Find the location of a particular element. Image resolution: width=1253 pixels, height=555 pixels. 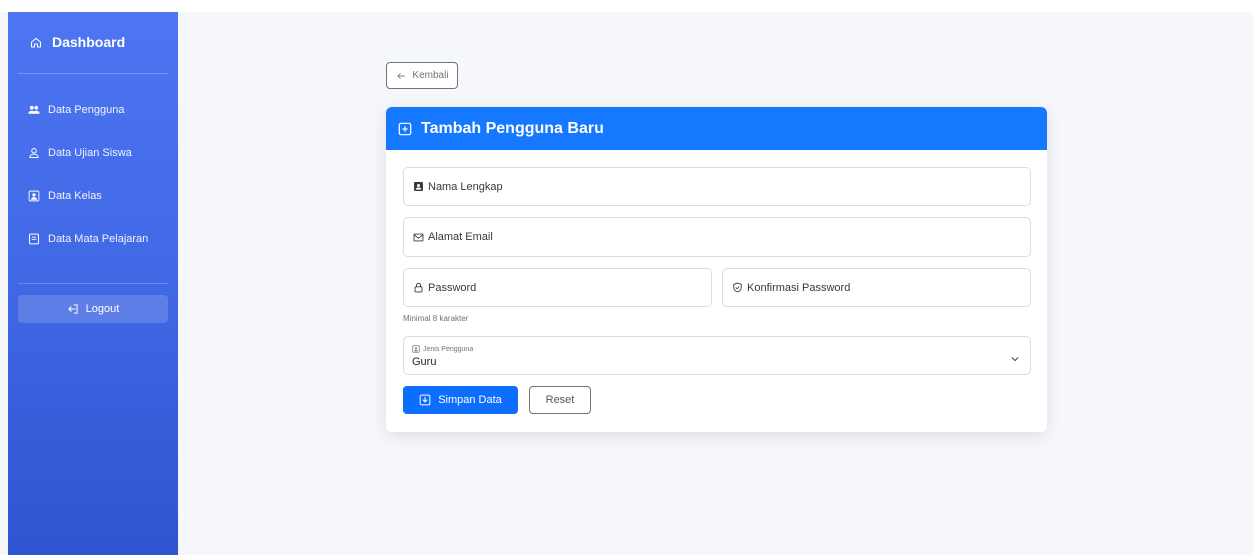

arrow-left-icon is located at coordinates (401, 76).